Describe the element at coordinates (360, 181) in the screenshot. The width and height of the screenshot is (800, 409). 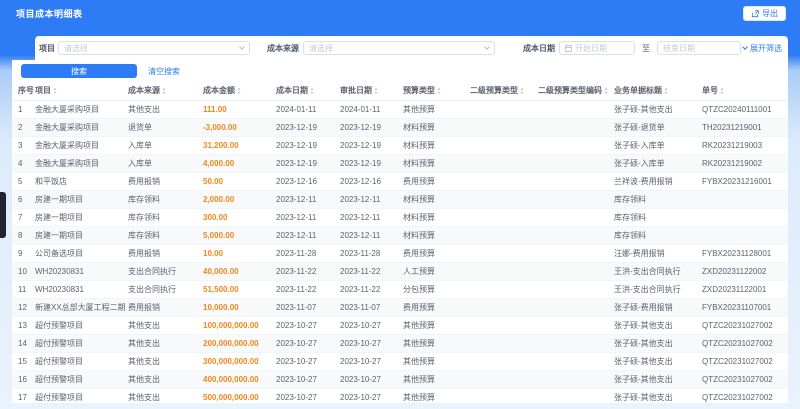
I see `cell-approve_date: 2023-12-16` at that location.